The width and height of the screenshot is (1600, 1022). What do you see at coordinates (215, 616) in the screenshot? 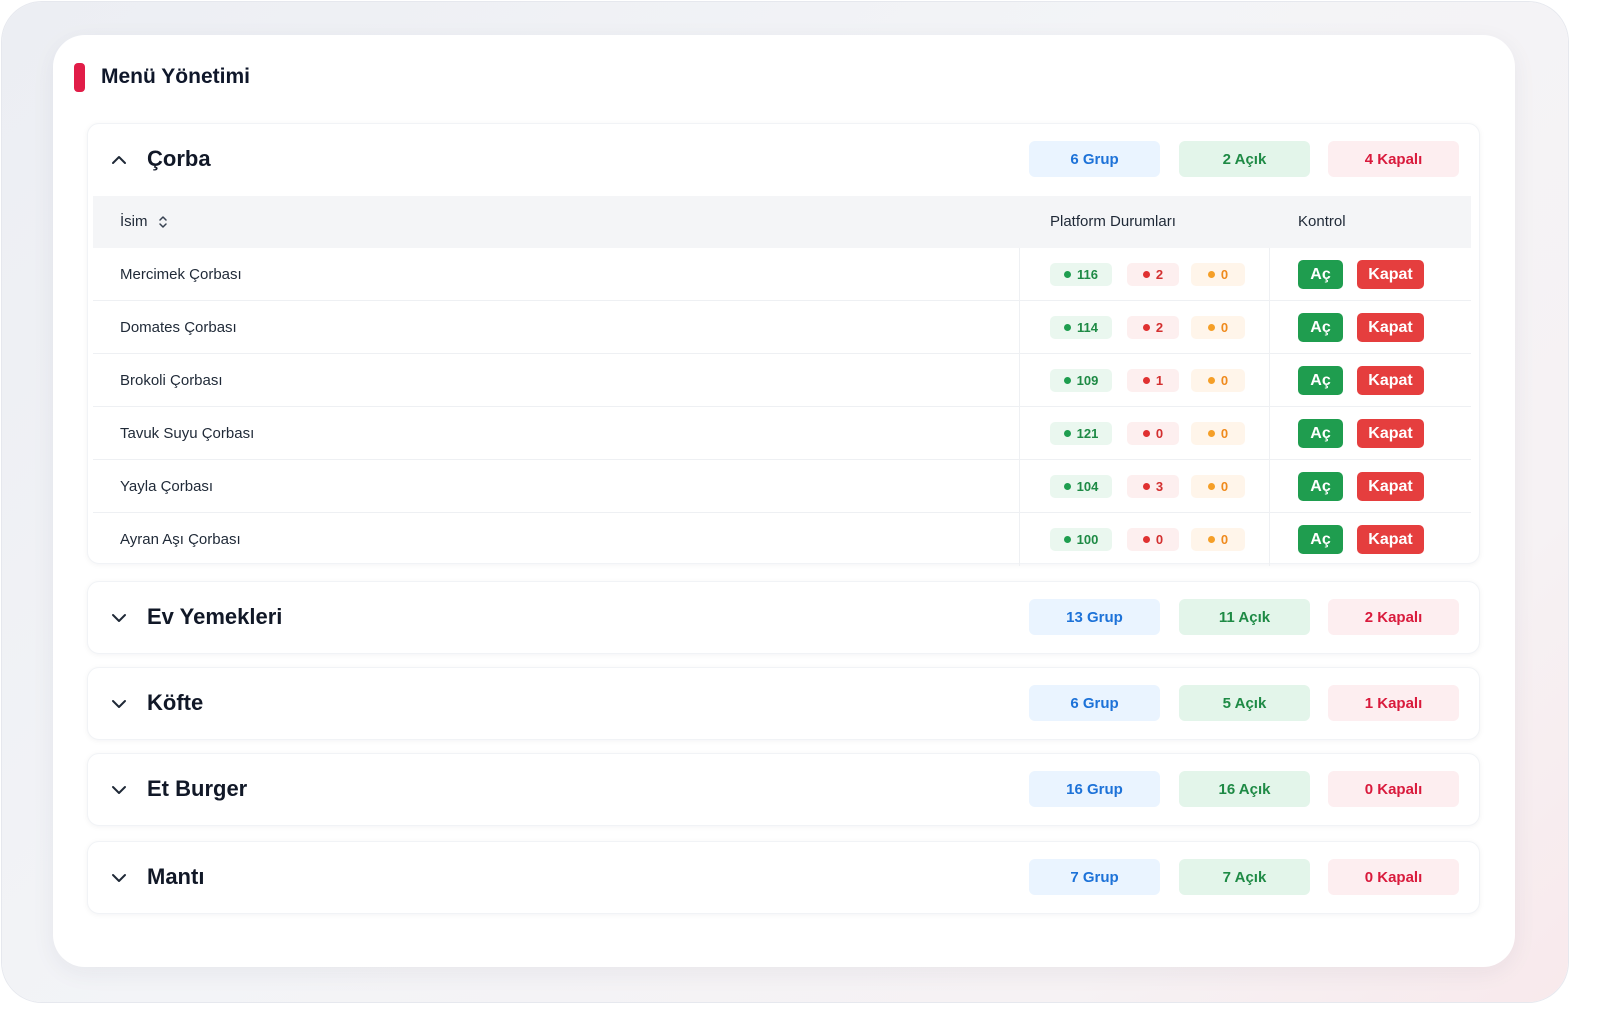
I see `category-name: Ev Yemekleri` at bounding box center [215, 616].